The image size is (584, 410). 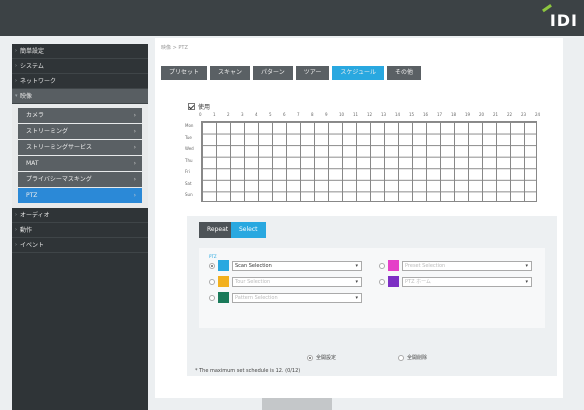 What do you see at coordinates (326, 114) in the screenshot?
I see `hour-label: 9` at bounding box center [326, 114].